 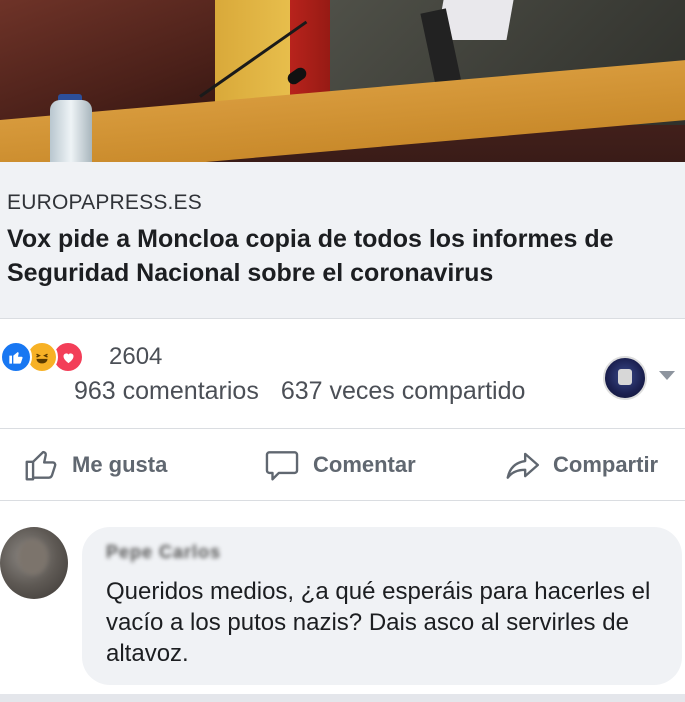 What do you see at coordinates (606, 464) in the screenshot?
I see `share-label: Compartir` at bounding box center [606, 464].